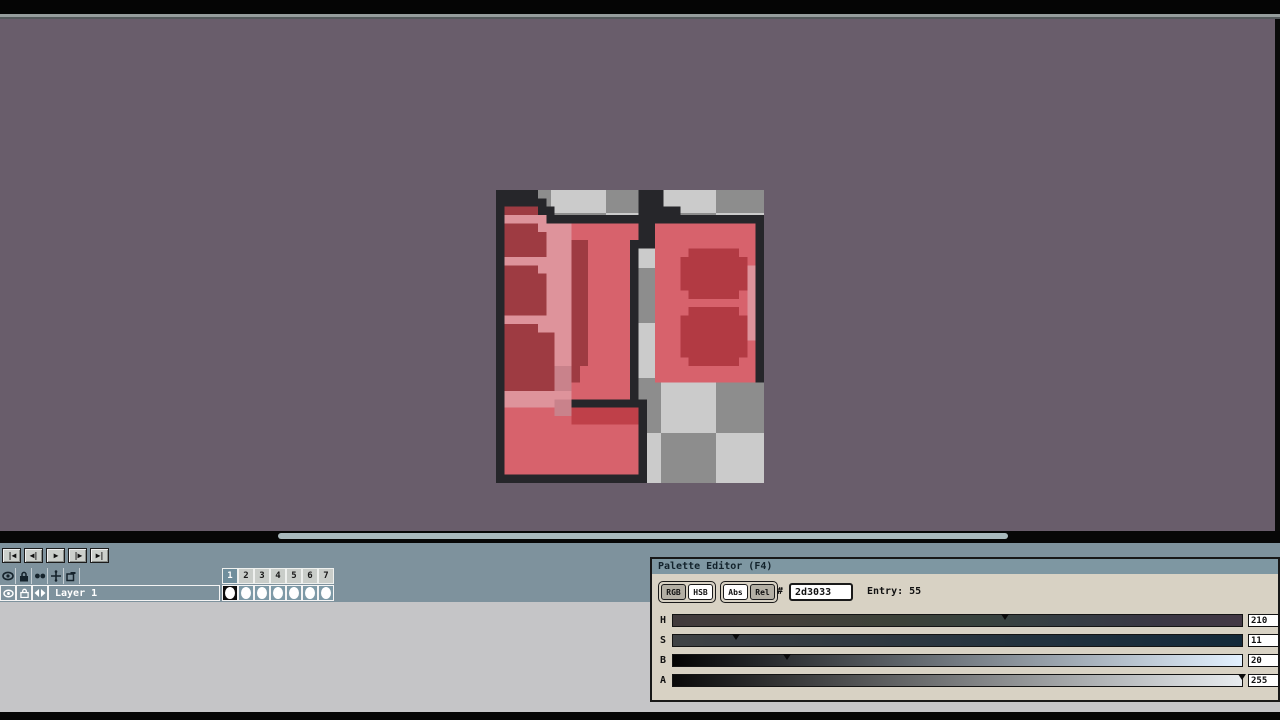  I want to click on frame-number-4: 4, so click(278, 576).